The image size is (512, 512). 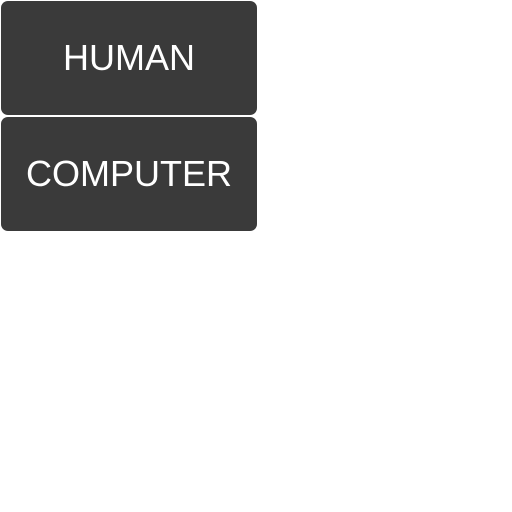 I want to click on computer-button-label: COMPUTER, so click(x=129, y=173).